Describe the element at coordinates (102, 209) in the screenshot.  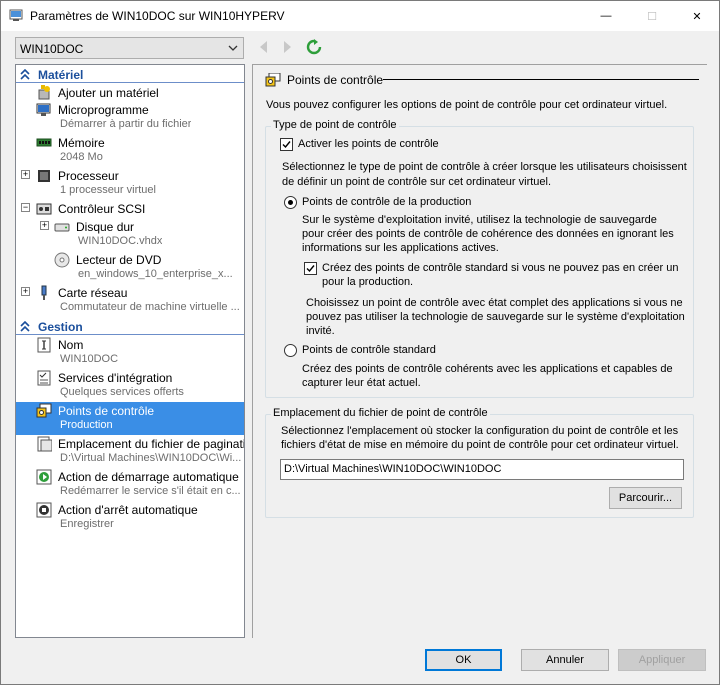
I see `sidebar-item-label: Contrôleur SCSI` at that location.